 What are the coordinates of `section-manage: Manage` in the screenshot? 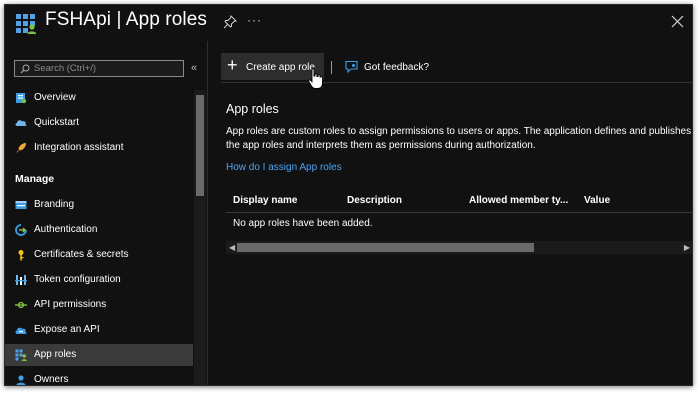 It's located at (35, 179).